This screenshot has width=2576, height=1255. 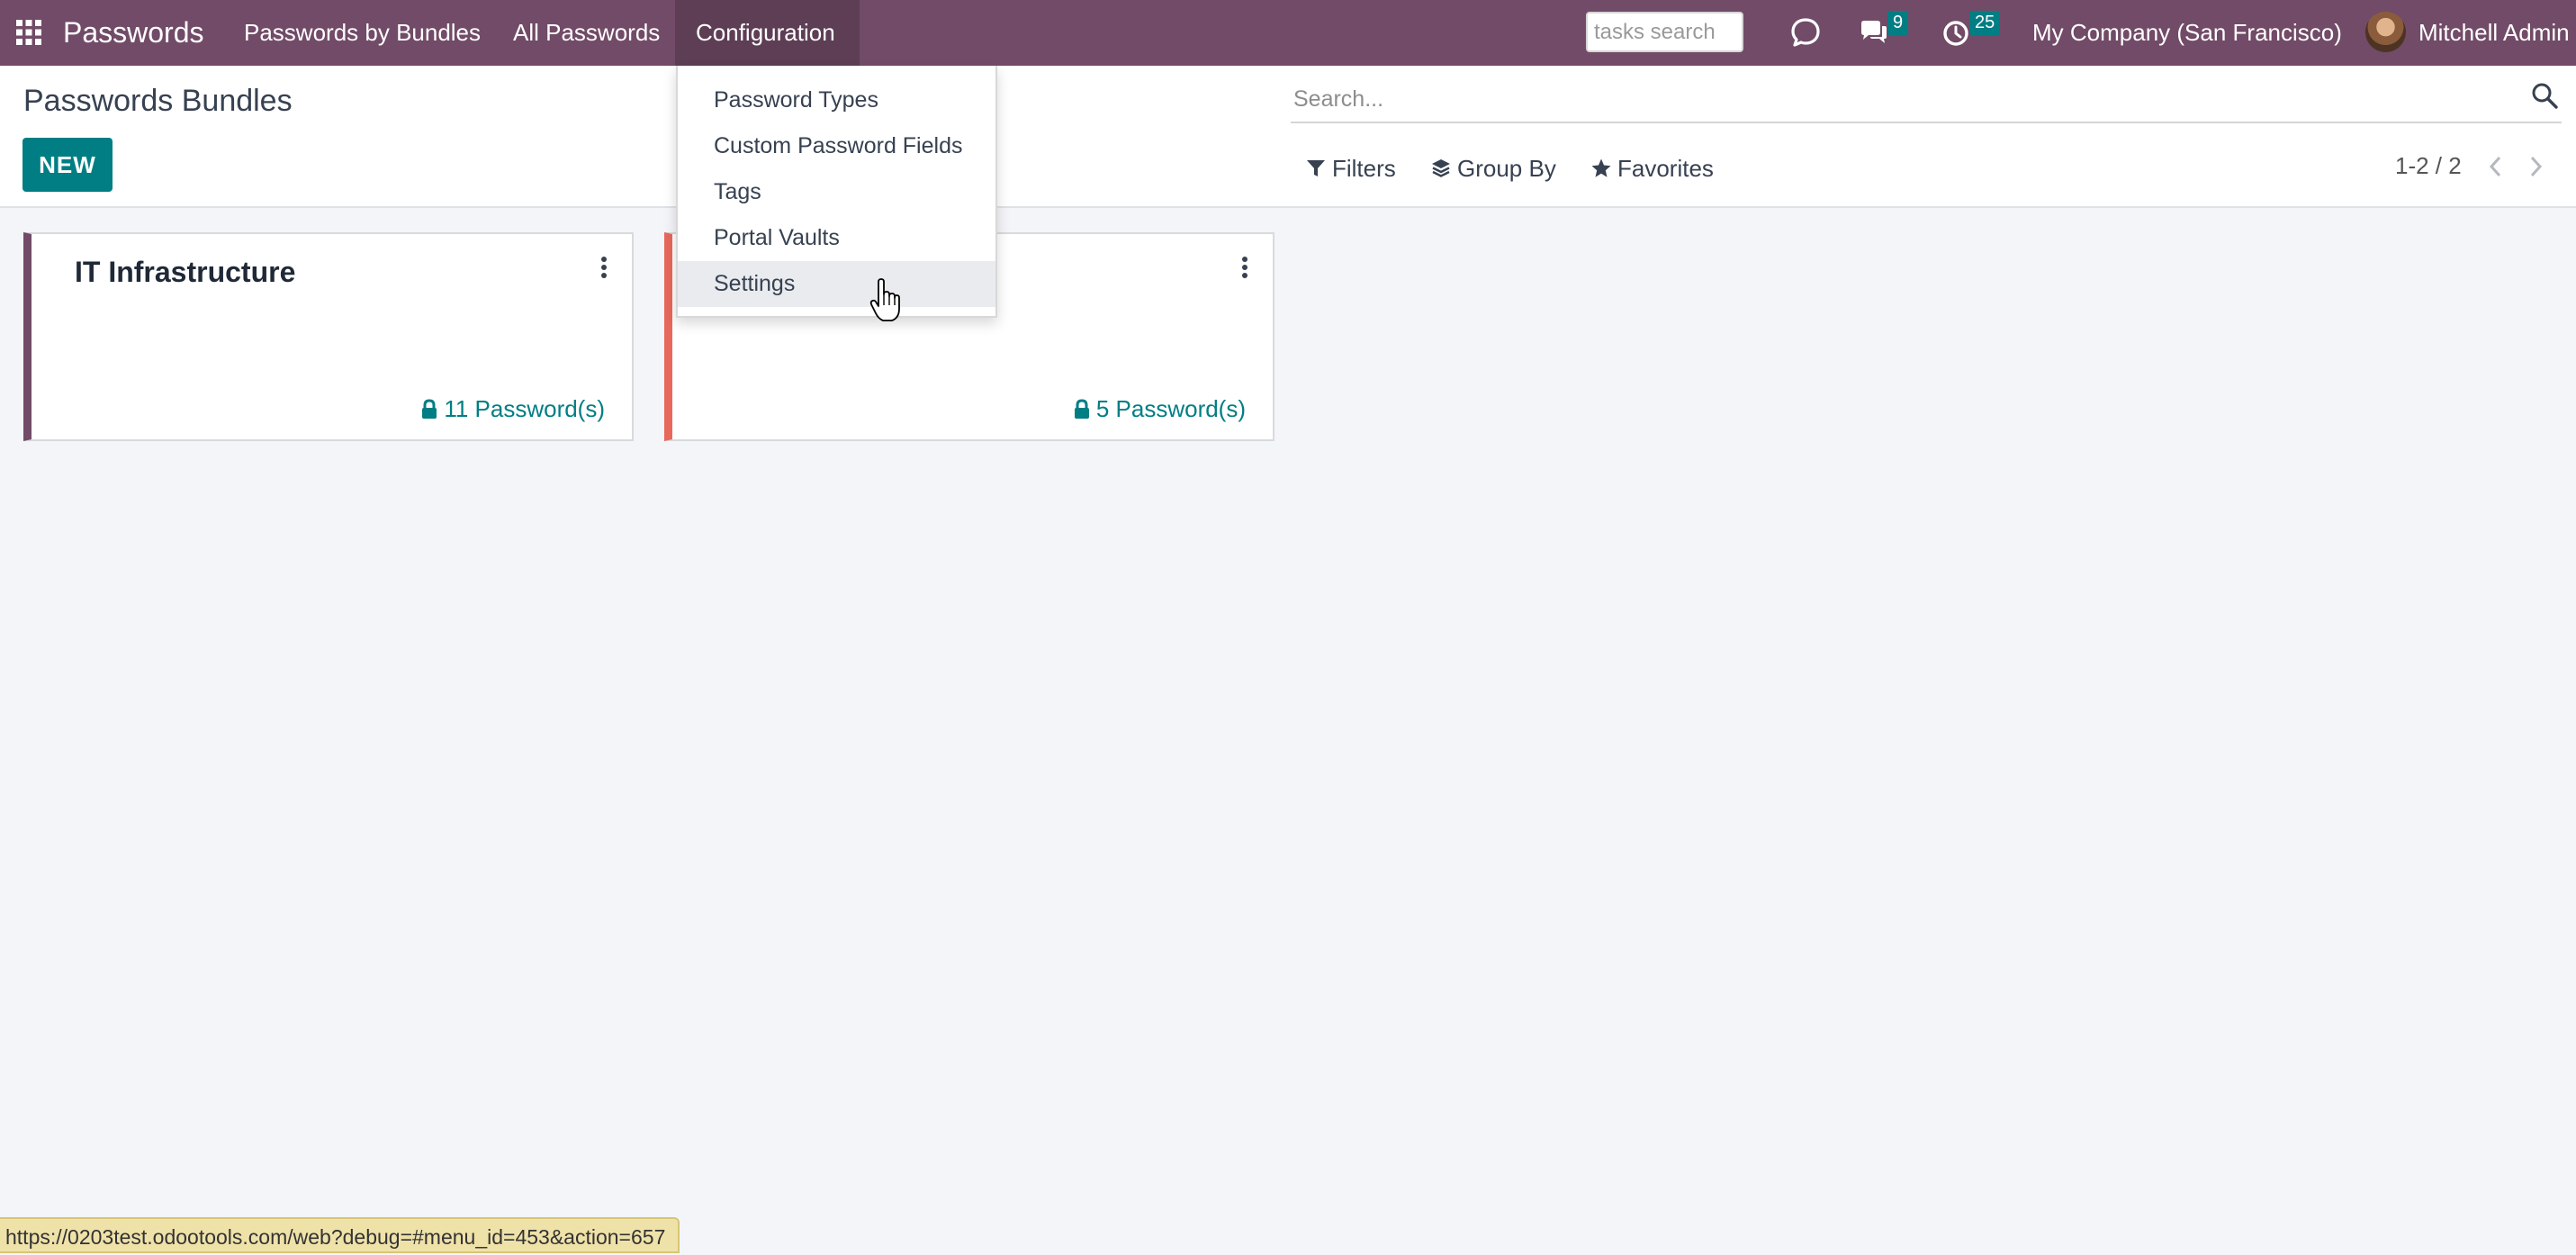 I want to click on layers-icon, so click(x=1441, y=168).